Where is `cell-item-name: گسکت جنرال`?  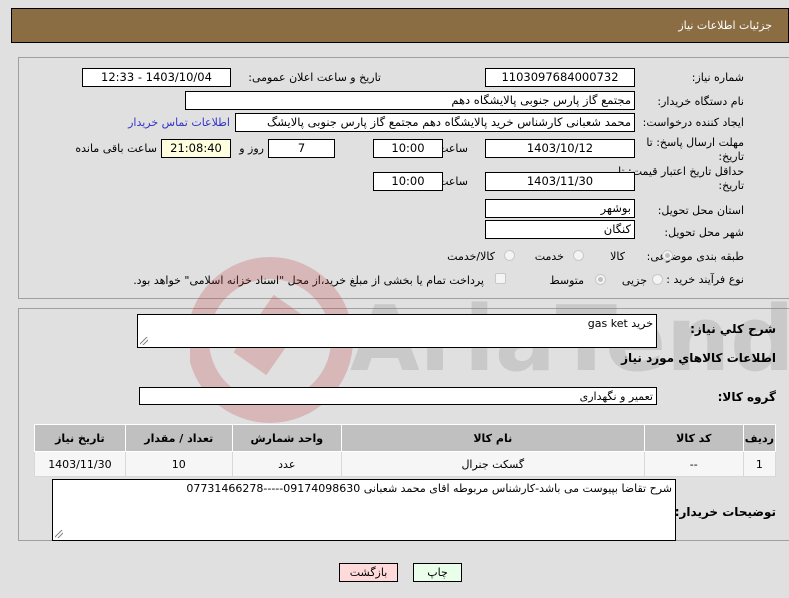 cell-item-name: گسکت جنرال is located at coordinates (492, 464).